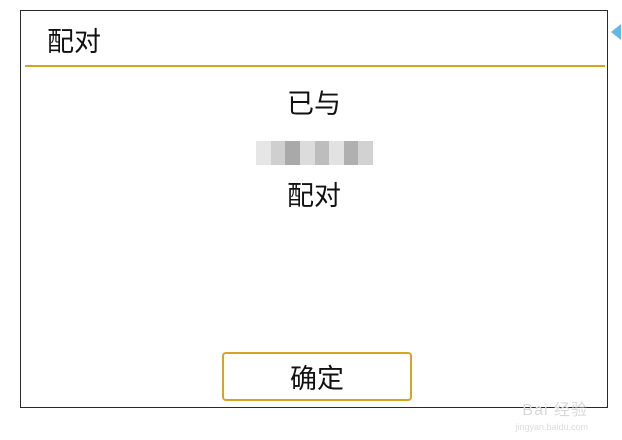 This screenshot has width=622, height=440. Describe the element at coordinates (551, 427) in the screenshot. I see `watermark-url: jingyan.baidu.com` at that location.